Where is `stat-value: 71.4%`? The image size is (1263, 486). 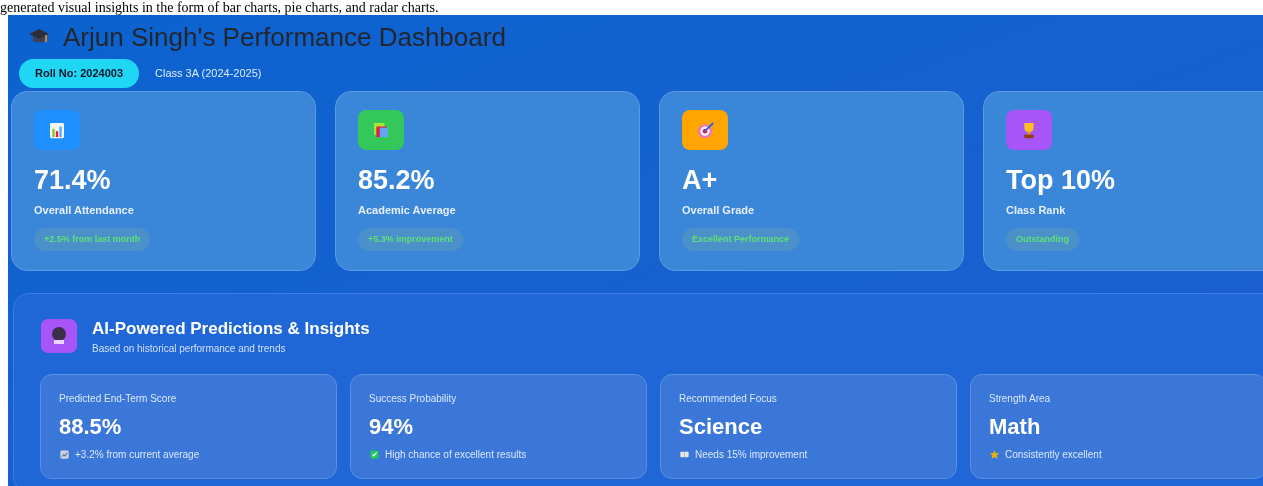
stat-value: 71.4% is located at coordinates (73, 180).